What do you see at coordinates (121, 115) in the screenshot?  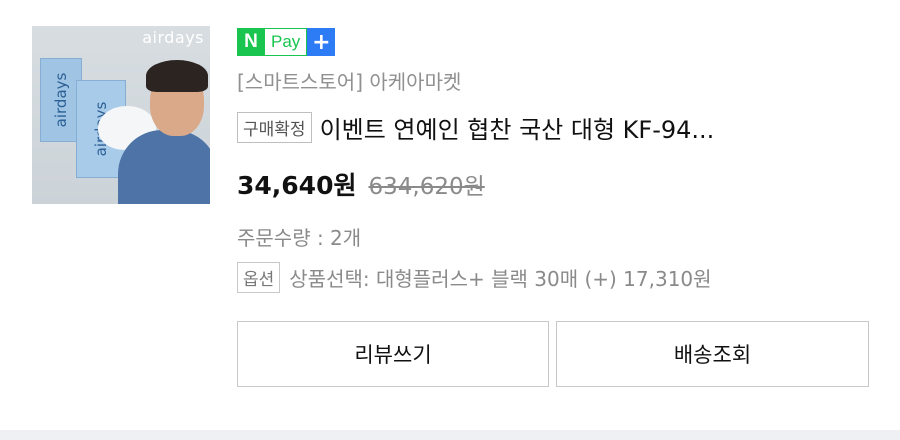 I see `product-thumbnail: airdays airdays airdays` at bounding box center [121, 115].